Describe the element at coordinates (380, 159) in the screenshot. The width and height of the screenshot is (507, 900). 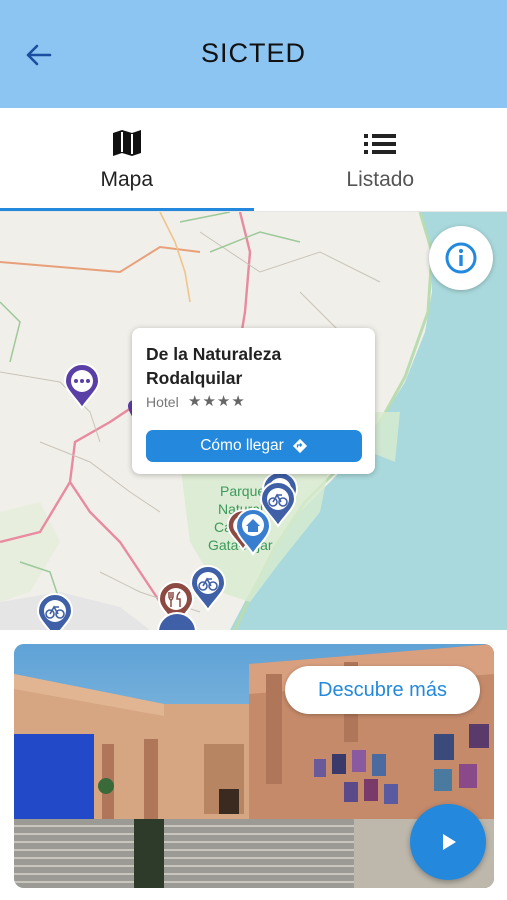
I see `tab-listado: Listado` at that location.